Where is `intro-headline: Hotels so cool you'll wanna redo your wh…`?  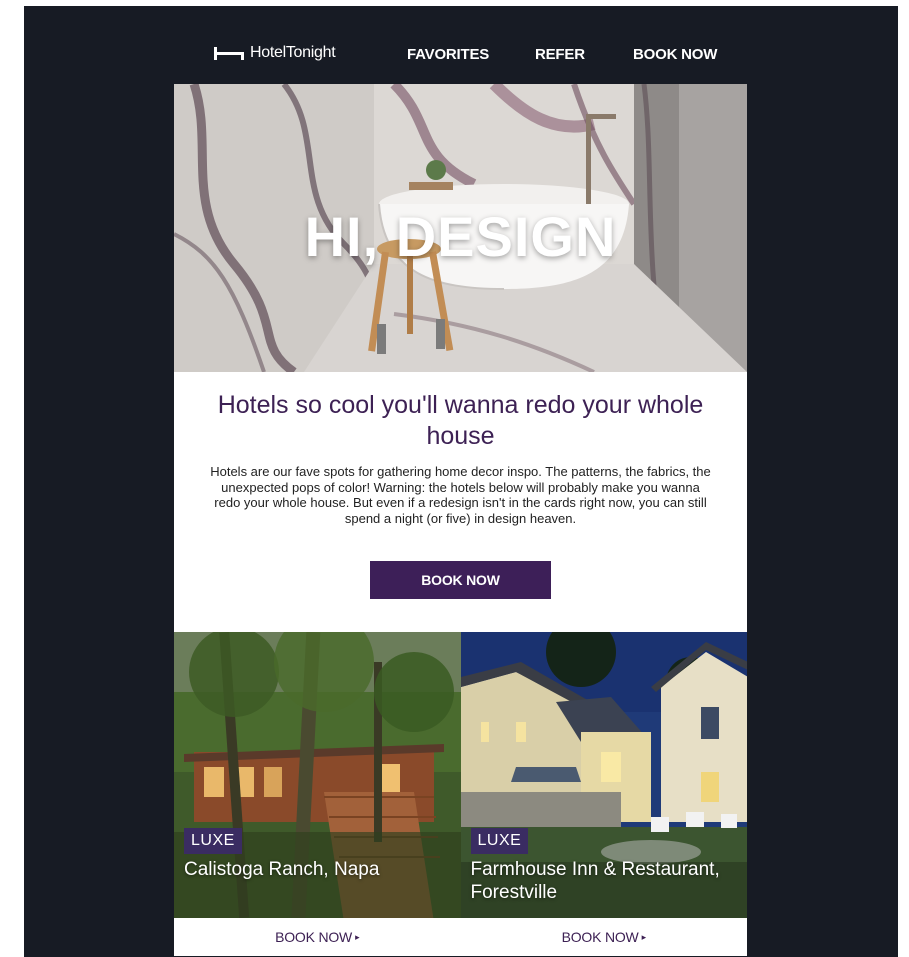
intro-headline: Hotels so cool you'll wanna redo your wh… is located at coordinates (460, 420).